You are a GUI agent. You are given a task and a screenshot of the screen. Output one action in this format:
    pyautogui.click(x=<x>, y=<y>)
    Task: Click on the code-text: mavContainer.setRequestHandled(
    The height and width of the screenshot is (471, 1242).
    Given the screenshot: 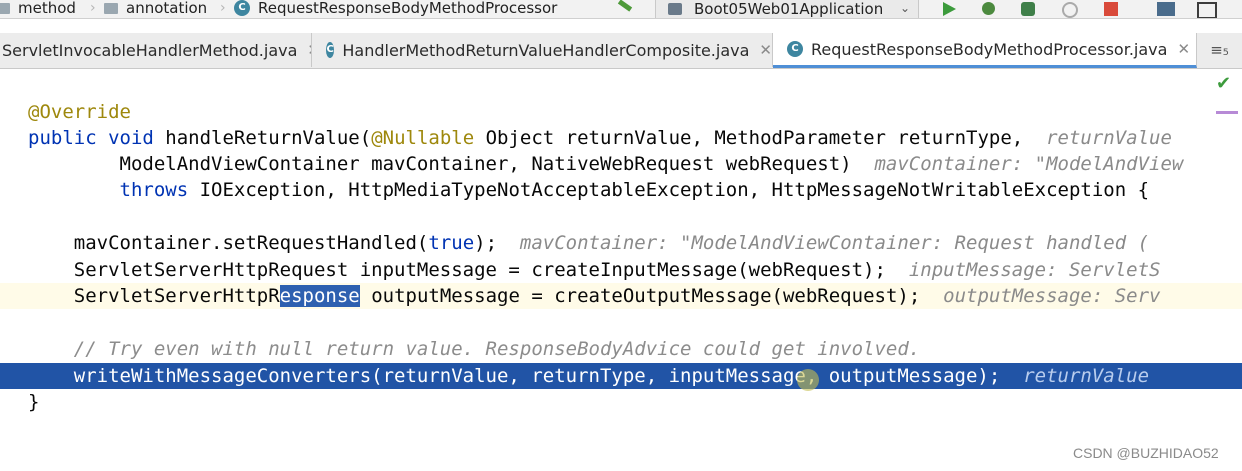 What is the action you would take?
    pyautogui.click(x=228, y=243)
    